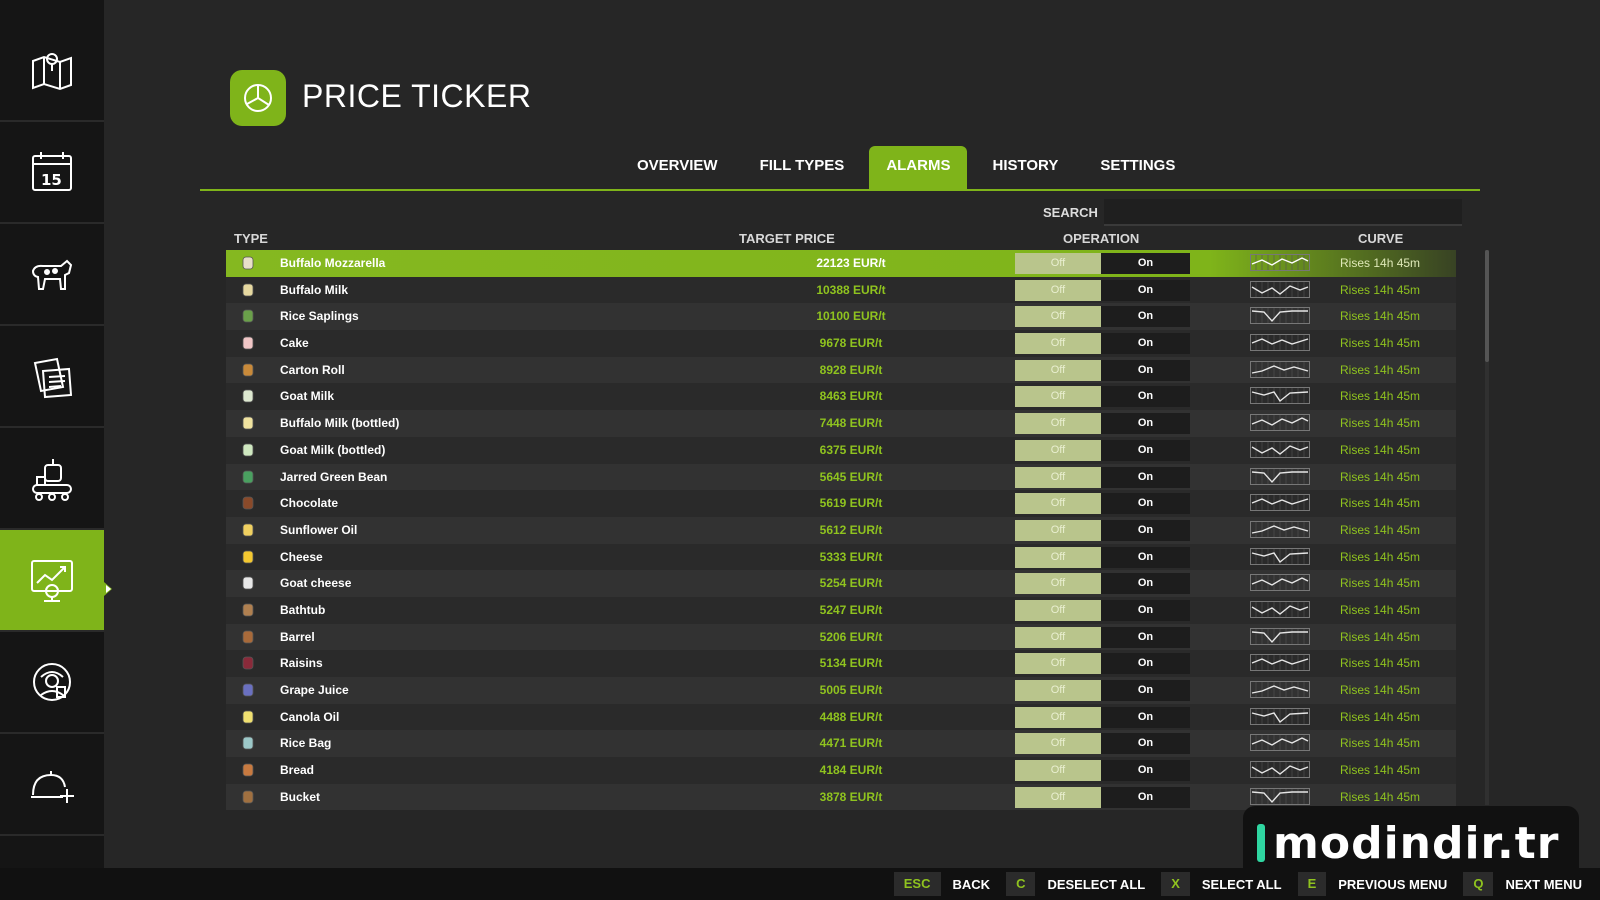  What do you see at coordinates (841, 343) in the screenshot?
I see `table-row: Cake 9678 EUR/t Off On Rises 14h 45m` at bounding box center [841, 343].